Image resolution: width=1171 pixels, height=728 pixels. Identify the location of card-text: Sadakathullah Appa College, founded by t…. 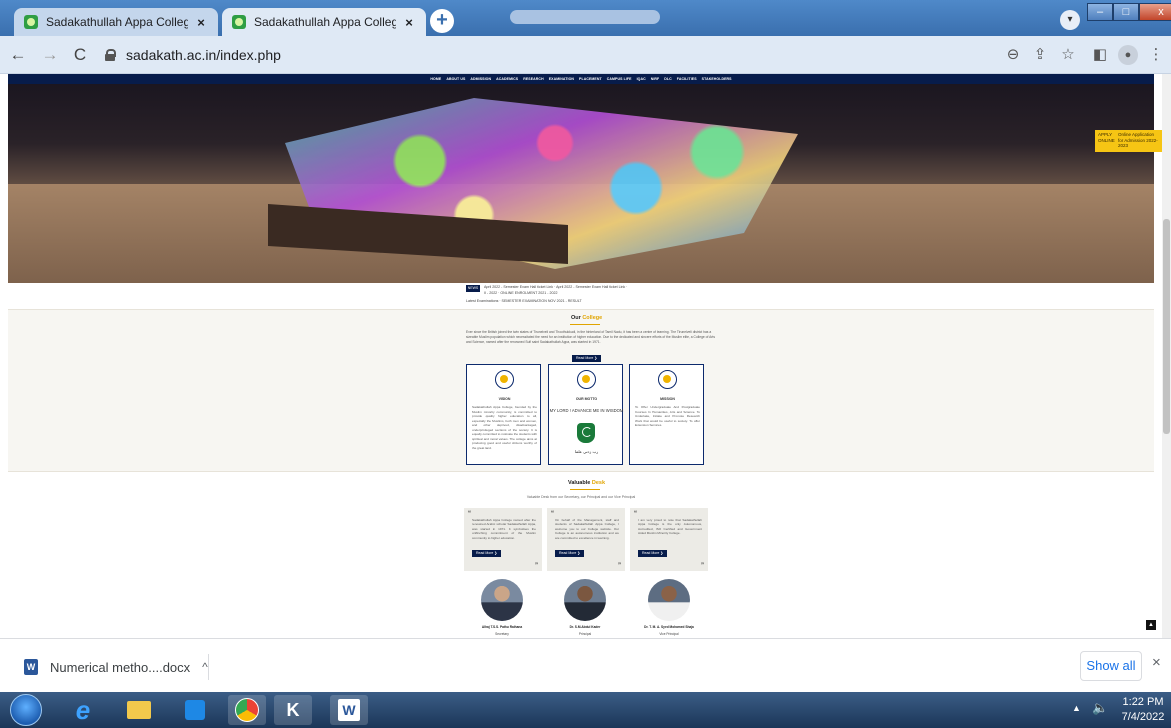
(505, 427).